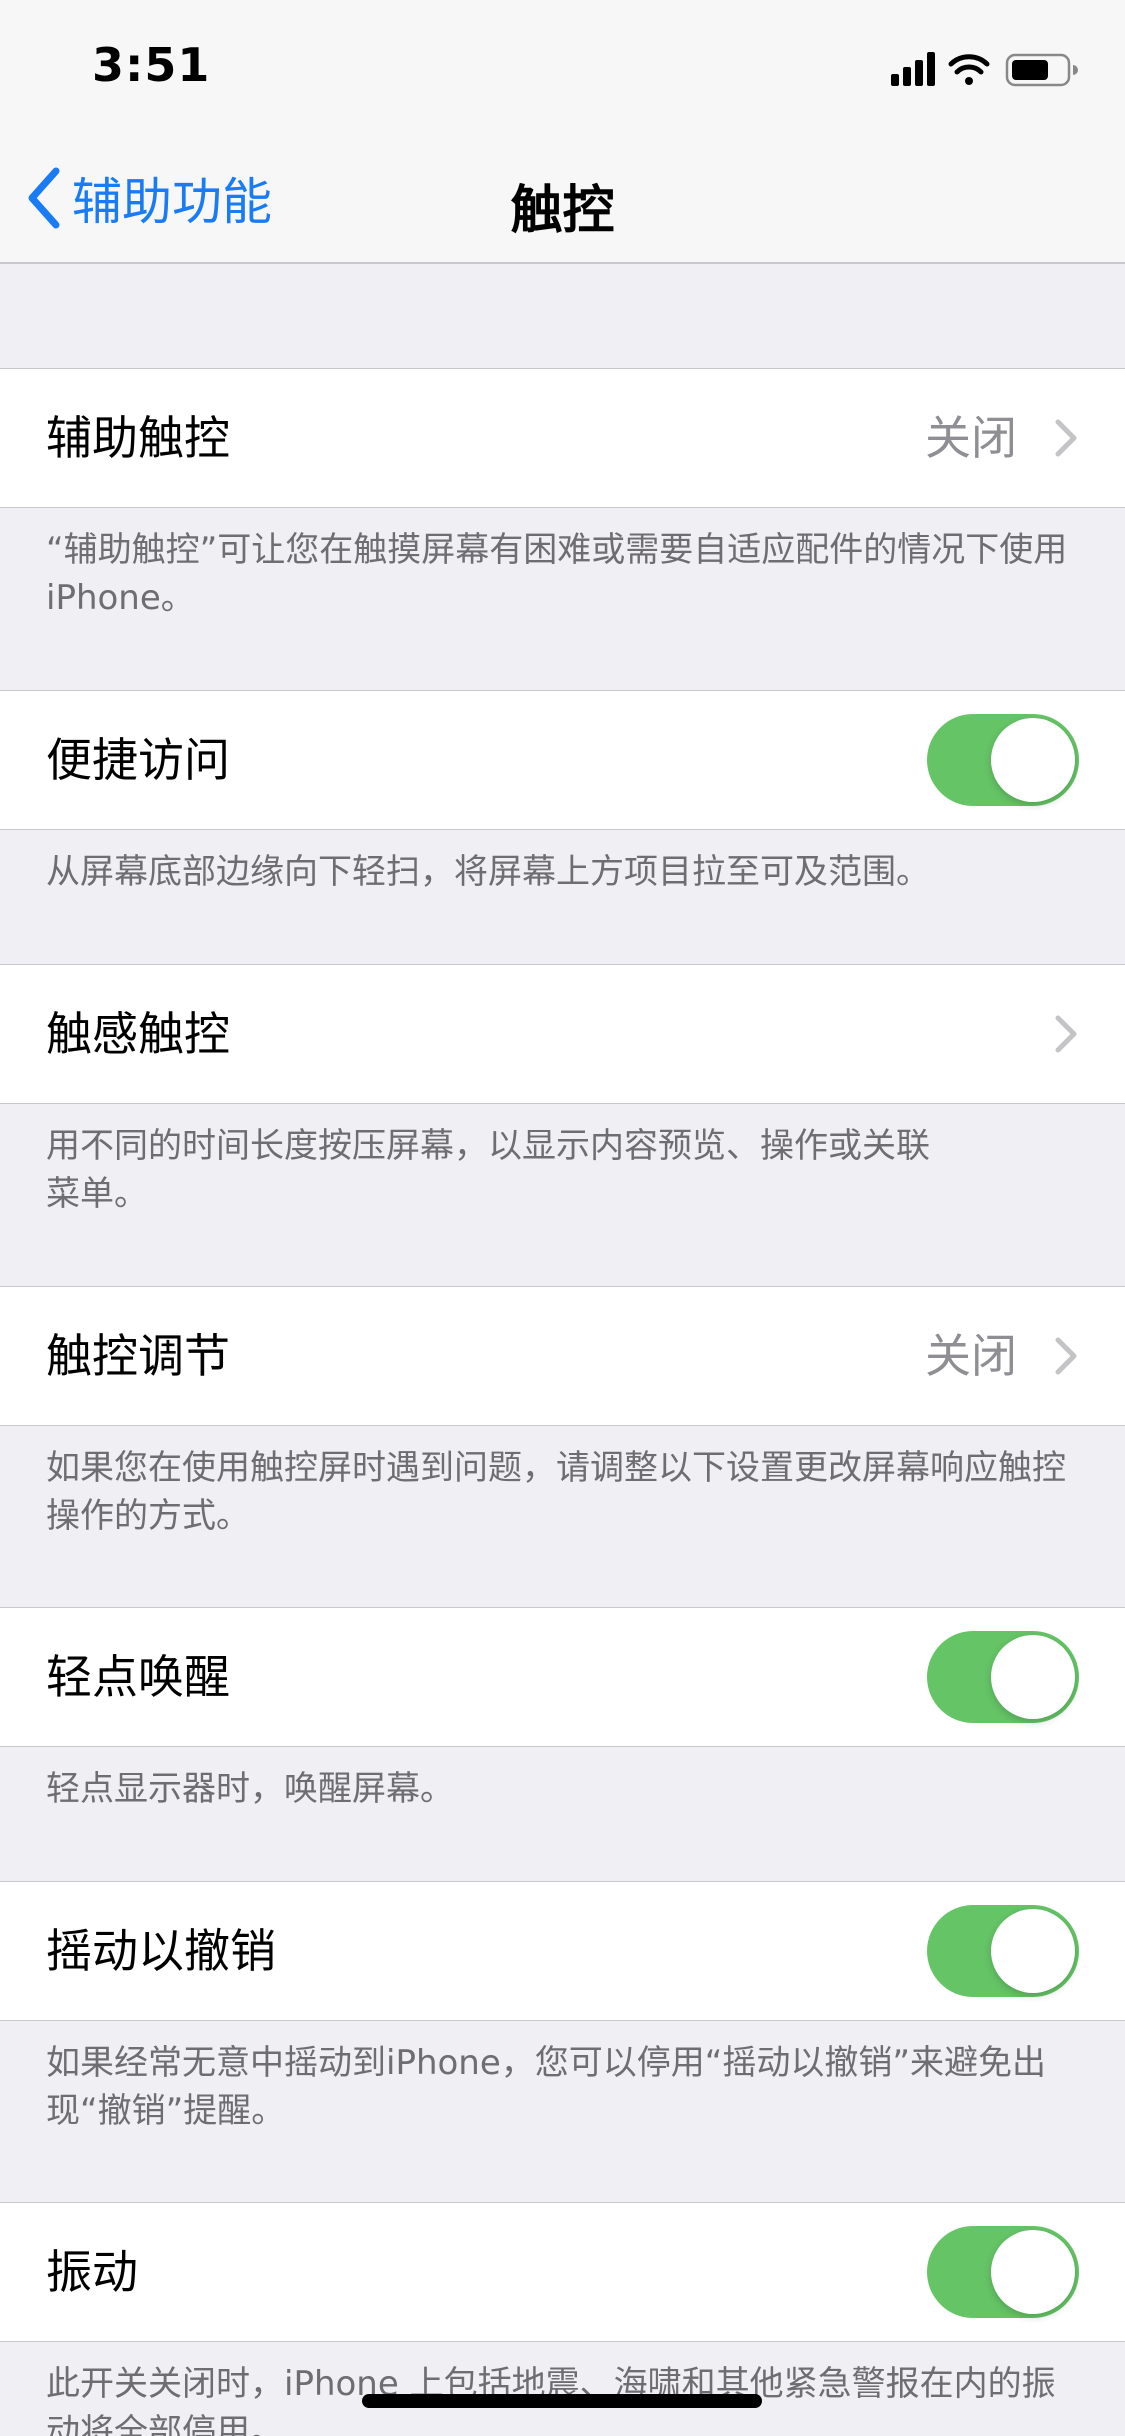 Image resolution: width=1125 pixels, height=2436 pixels. Describe the element at coordinates (138, 1356) in the screenshot. I see `setting-label: 触控调节` at that location.